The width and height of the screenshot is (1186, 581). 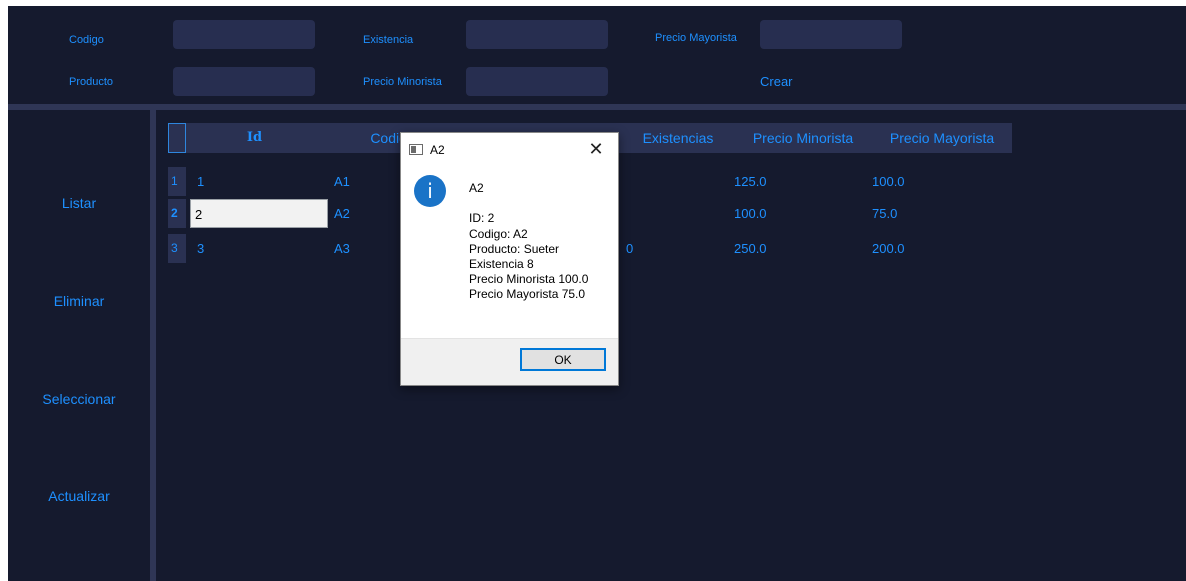 I want to click on existencia-input, so click(x=537, y=34).